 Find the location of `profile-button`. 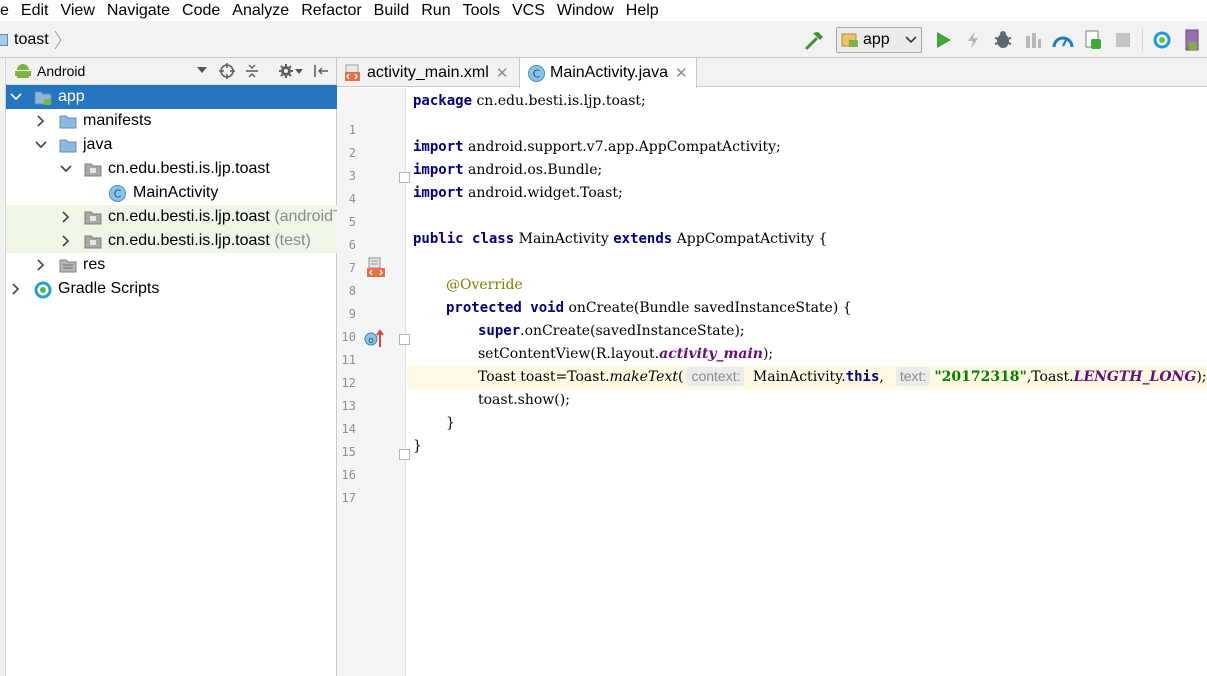

profile-button is located at coordinates (1063, 40).